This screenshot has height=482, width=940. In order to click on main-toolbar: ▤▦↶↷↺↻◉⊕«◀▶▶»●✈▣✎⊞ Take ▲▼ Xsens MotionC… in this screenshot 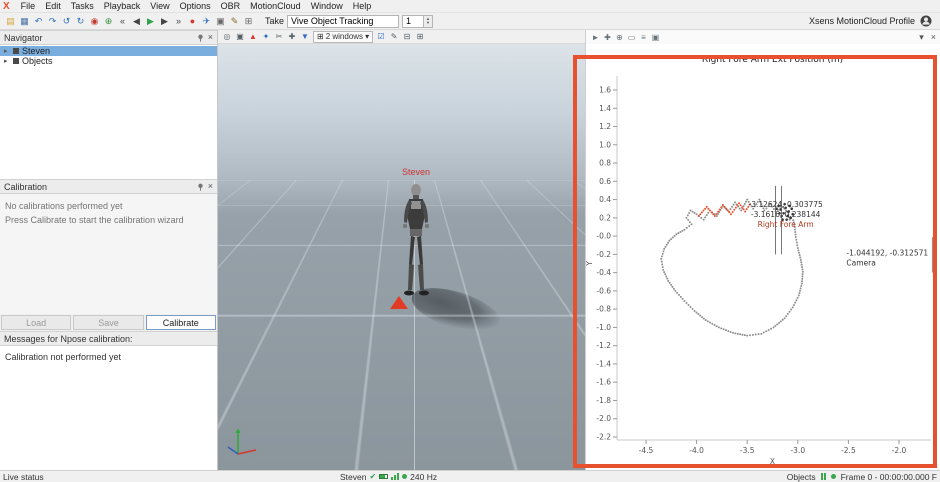, I will do `click(470, 21)`.